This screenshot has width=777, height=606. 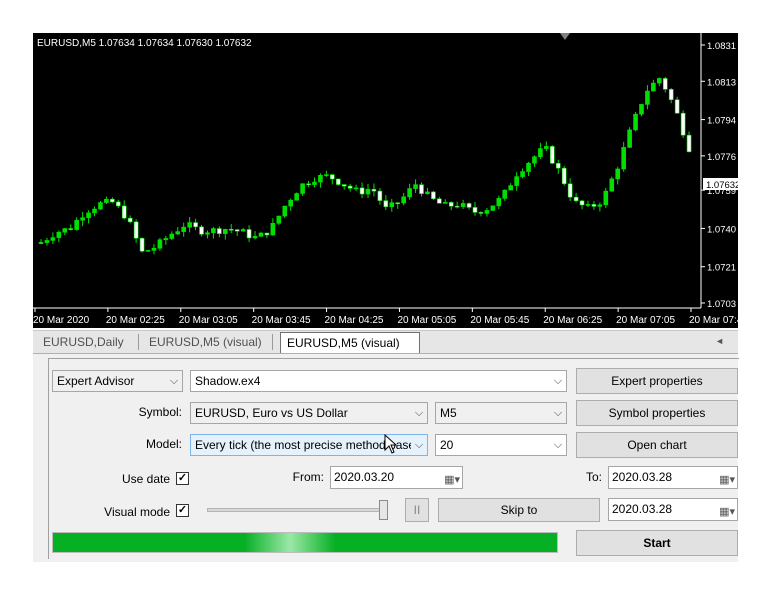 What do you see at coordinates (645, 320) in the screenshot?
I see `time-tick-label: 20 Mar 07:05` at bounding box center [645, 320].